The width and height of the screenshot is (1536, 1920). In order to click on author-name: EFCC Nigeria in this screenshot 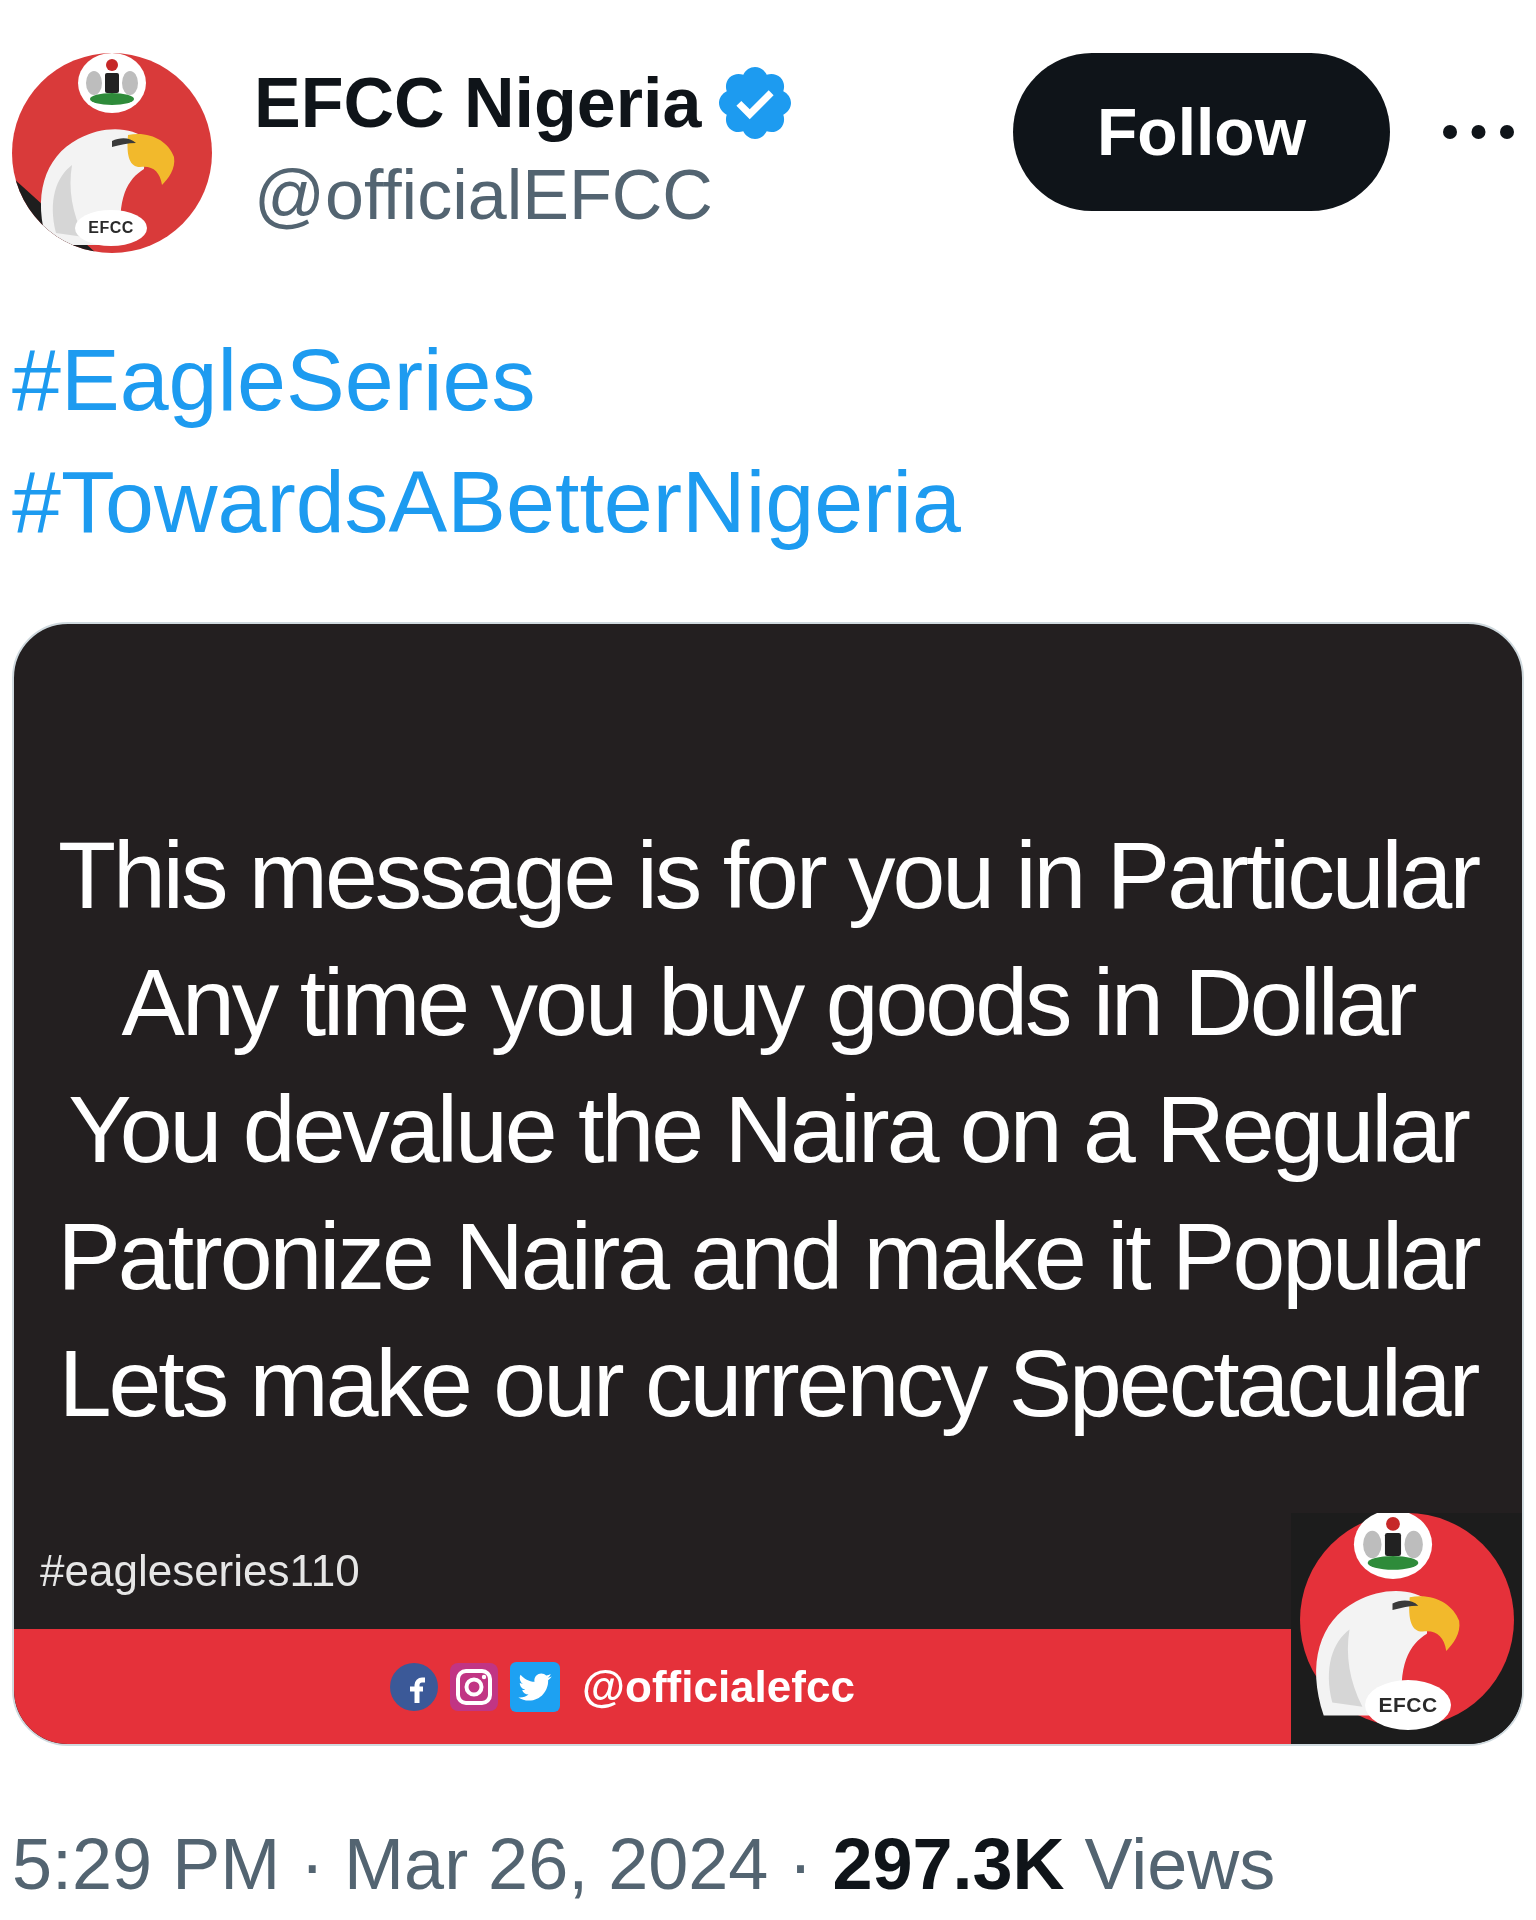, I will do `click(478, 103)`.